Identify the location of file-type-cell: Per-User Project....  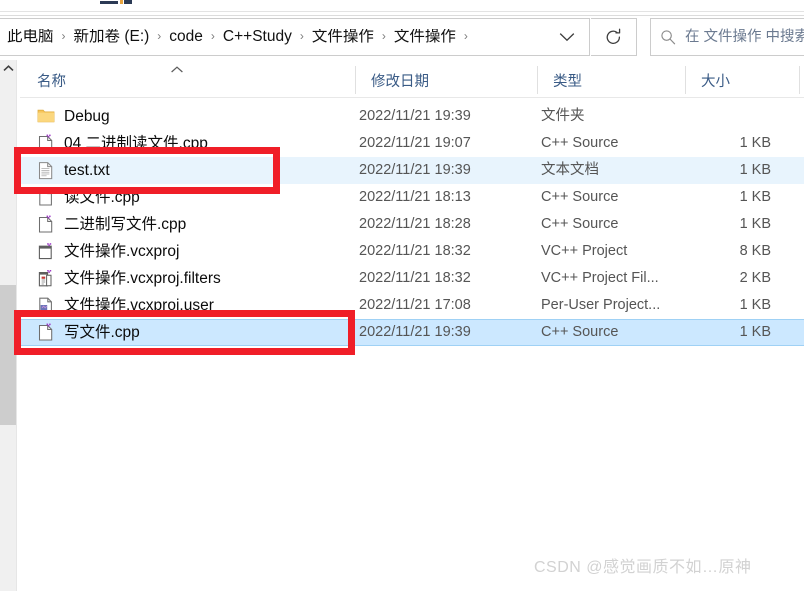
(601, 305).